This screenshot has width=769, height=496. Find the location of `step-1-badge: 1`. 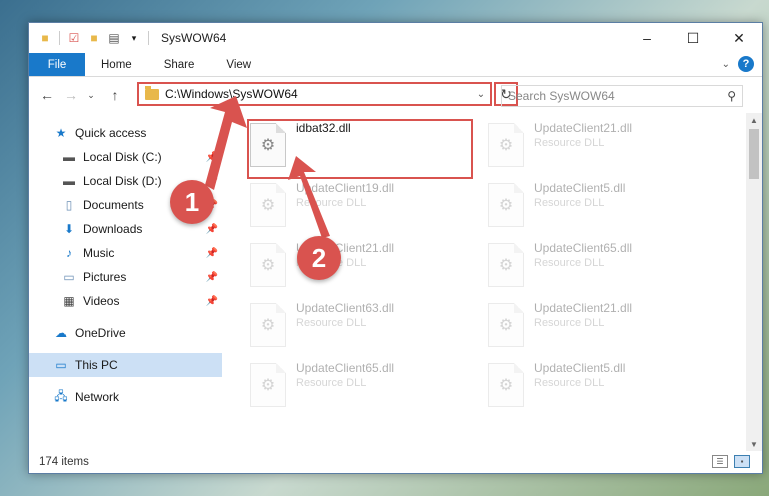

step-1-badge: 1 is located at coordinates (192, 202).